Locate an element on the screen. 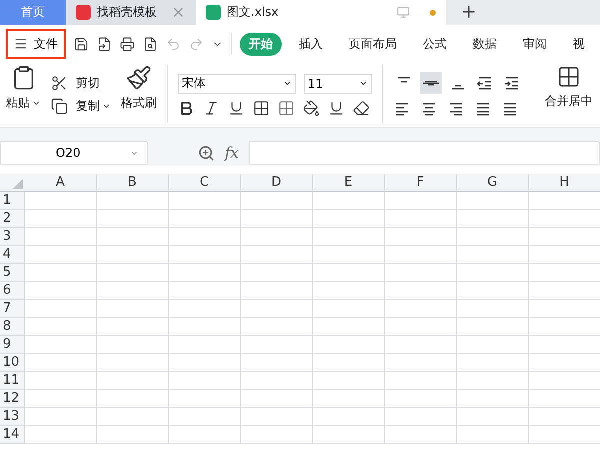 The image size is (600, 450). new-tab-icon is located at coordinates (469, 12).